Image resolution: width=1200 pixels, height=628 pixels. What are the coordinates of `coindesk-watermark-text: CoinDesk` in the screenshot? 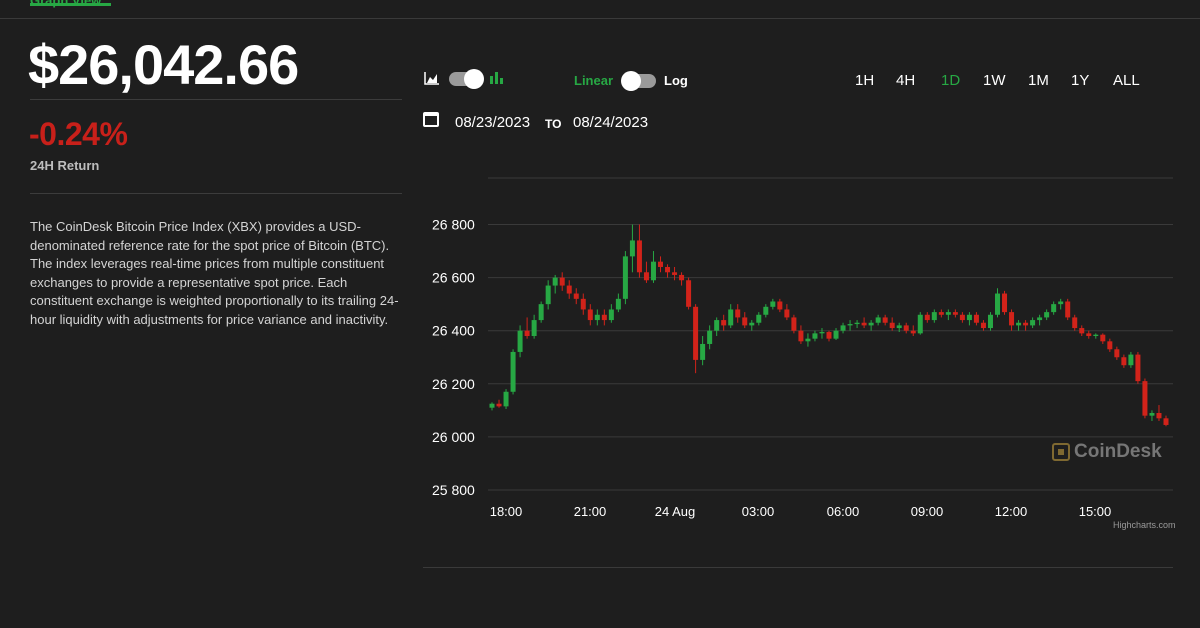 It's located at (1118, 451).